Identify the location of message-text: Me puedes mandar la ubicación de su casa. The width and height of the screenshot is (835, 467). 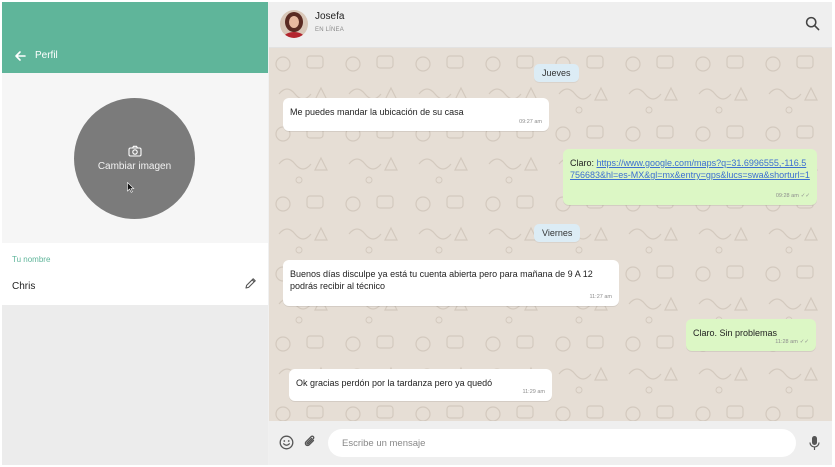
(377, 112).